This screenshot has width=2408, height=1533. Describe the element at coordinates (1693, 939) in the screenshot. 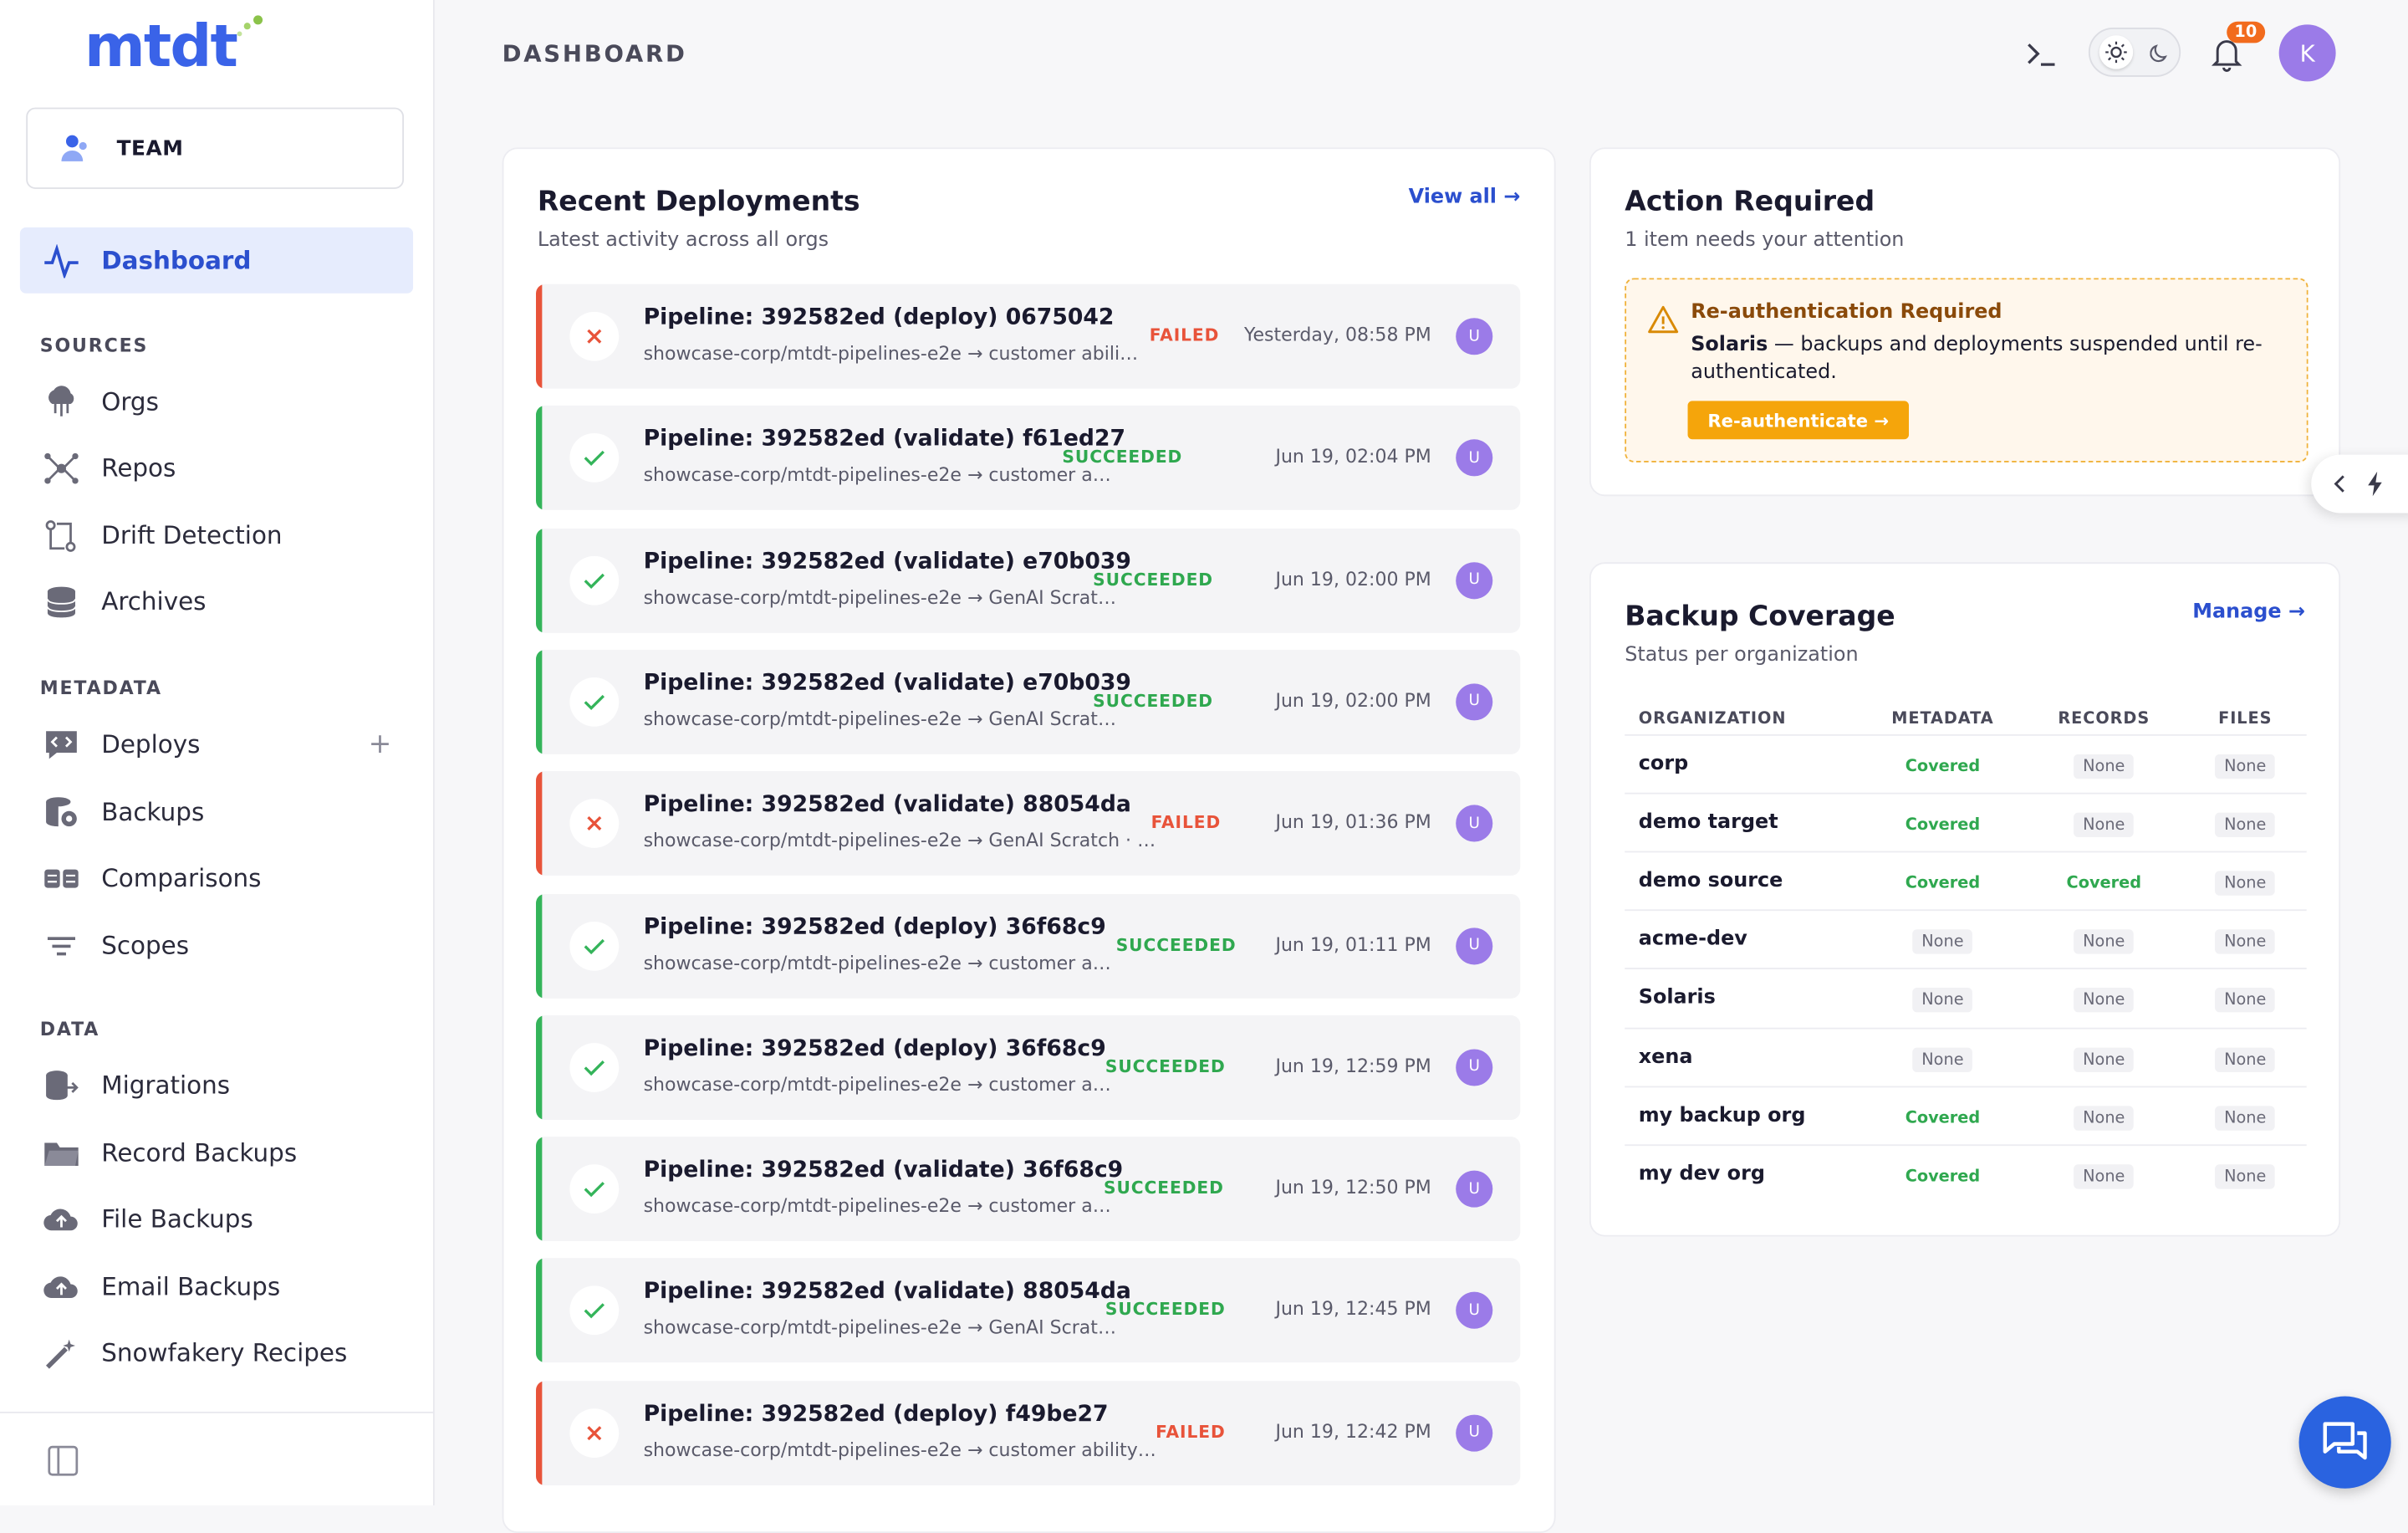

I see `org-name: acme-dev` at that location.